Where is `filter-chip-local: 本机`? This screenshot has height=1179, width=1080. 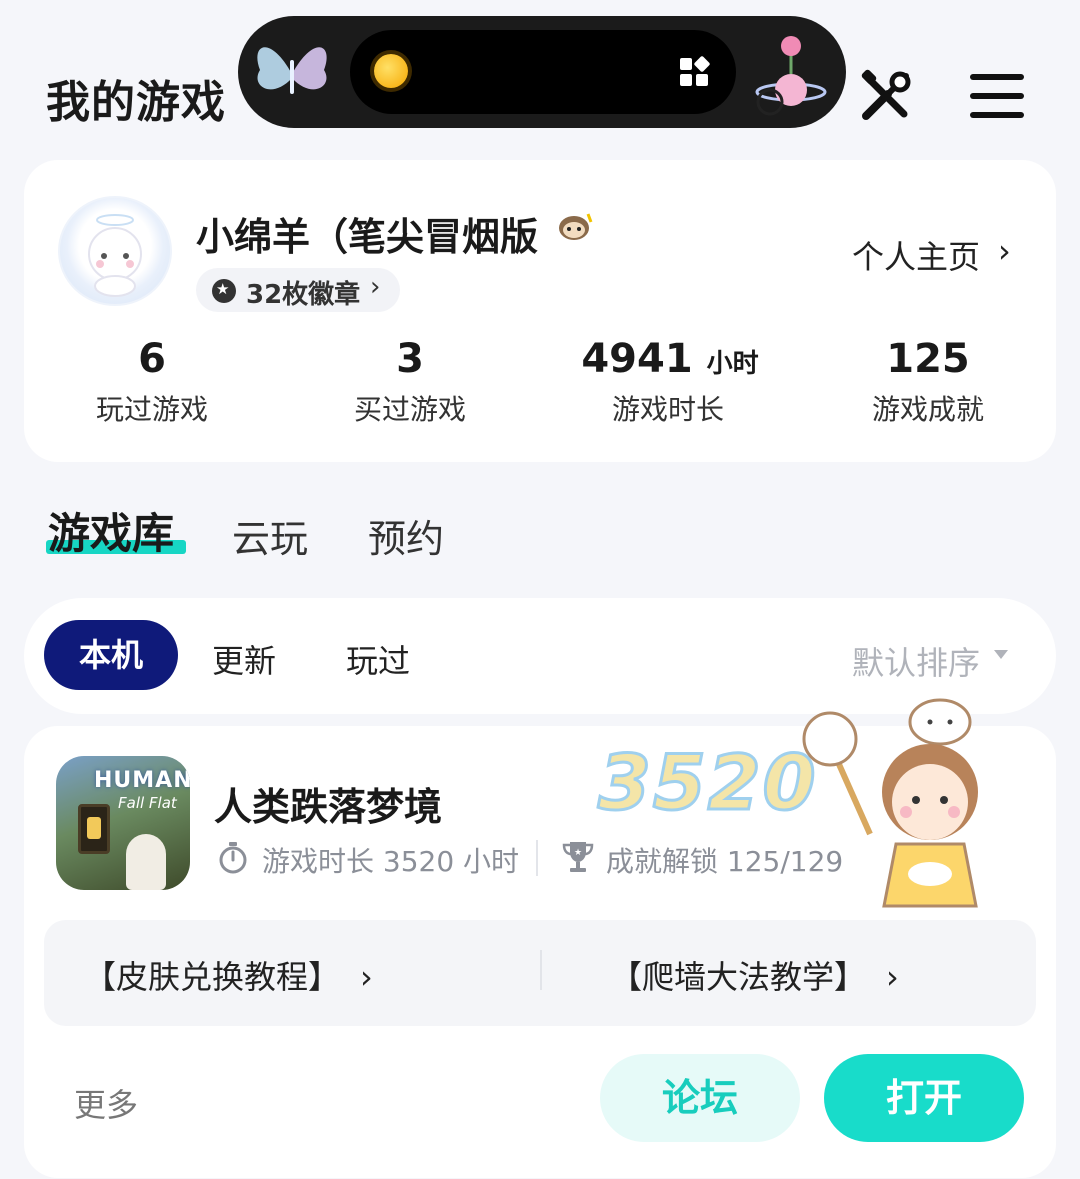
filter-chip-local: 本机 is located at coordinates (111, 655).